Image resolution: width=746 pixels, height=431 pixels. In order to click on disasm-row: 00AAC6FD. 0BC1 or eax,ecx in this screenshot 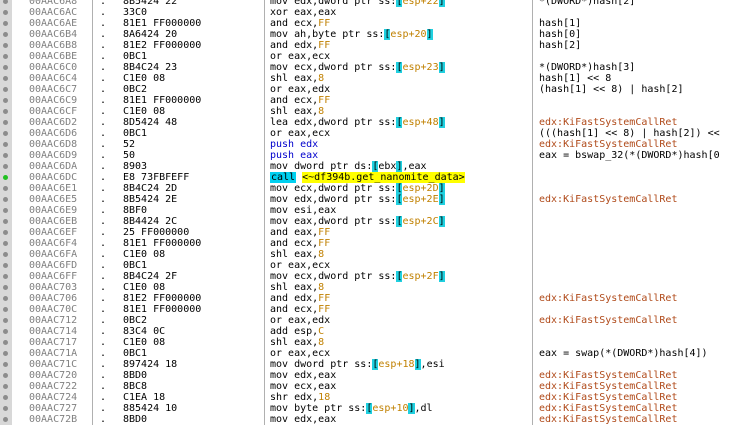, I will do `click(373, 265)`.